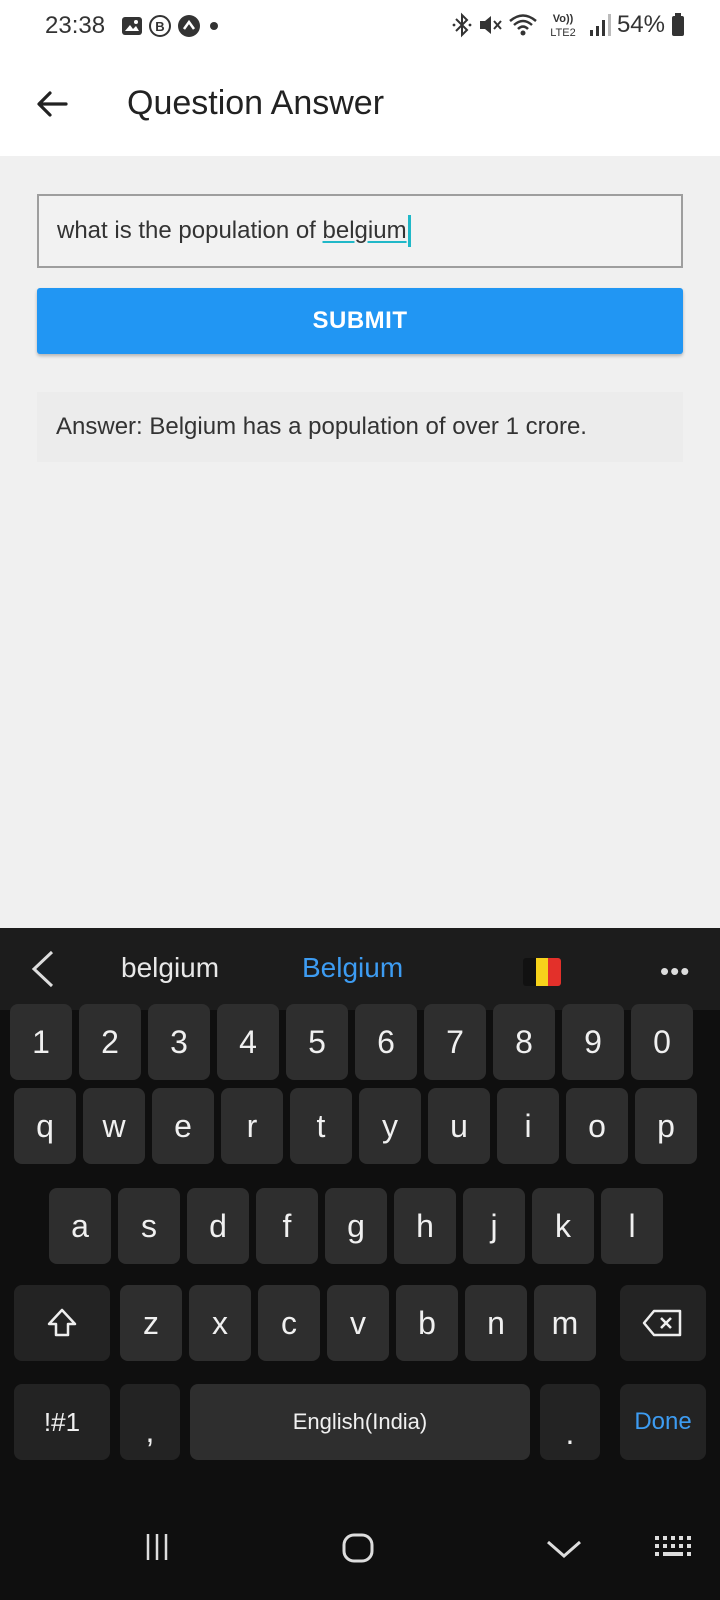 Image resolution: width=720 pixels, height=1600 pixels. I want to click on shift-icon, so click(62, 1322).